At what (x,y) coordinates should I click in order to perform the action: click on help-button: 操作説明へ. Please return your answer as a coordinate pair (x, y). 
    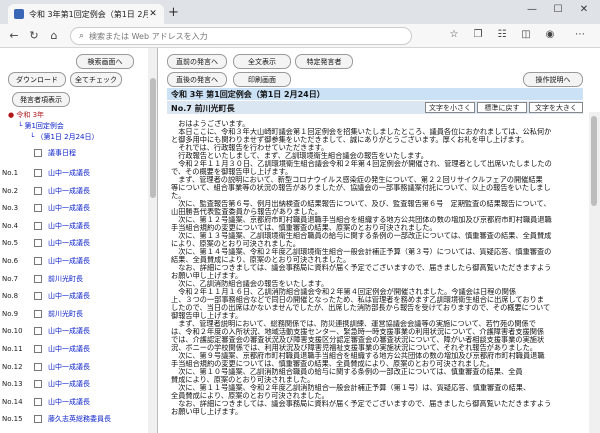
    Looking at the image, I should click on (553, 79).